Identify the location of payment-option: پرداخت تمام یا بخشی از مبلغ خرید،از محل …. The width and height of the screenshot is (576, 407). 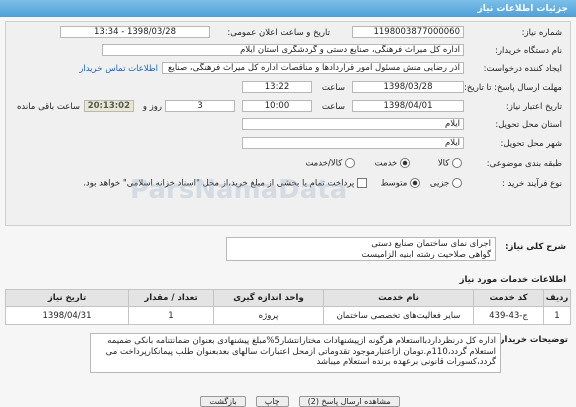
(225, 183).